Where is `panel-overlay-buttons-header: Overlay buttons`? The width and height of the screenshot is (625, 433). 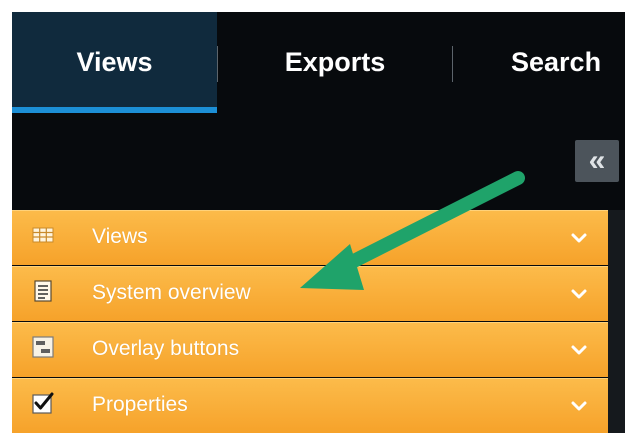
panel-overlay-buttons-header: Overlay buttons is located at coordinates (310, 349).